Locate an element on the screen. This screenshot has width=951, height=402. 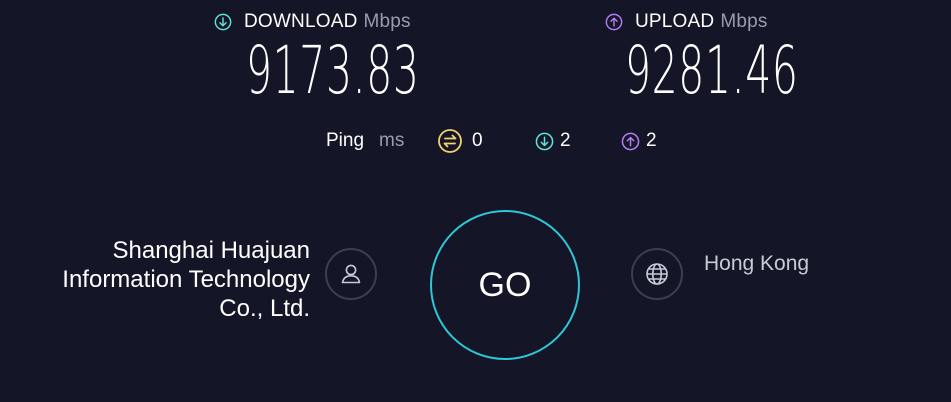
user-icon is located at coordinates (351, 274).